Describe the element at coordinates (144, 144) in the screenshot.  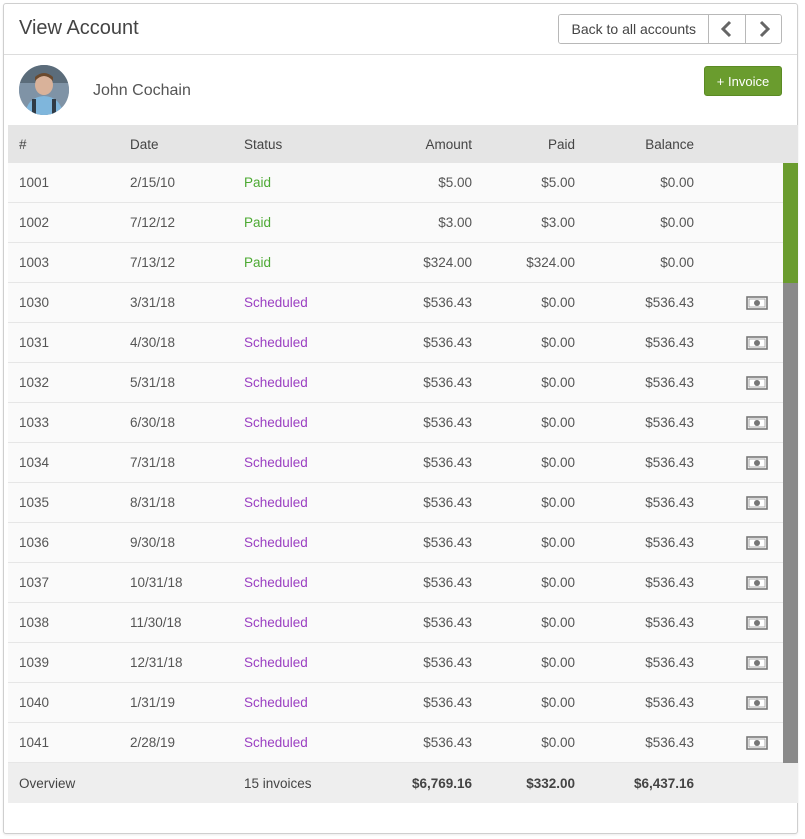
I see `column-header-date: Date` at that location.